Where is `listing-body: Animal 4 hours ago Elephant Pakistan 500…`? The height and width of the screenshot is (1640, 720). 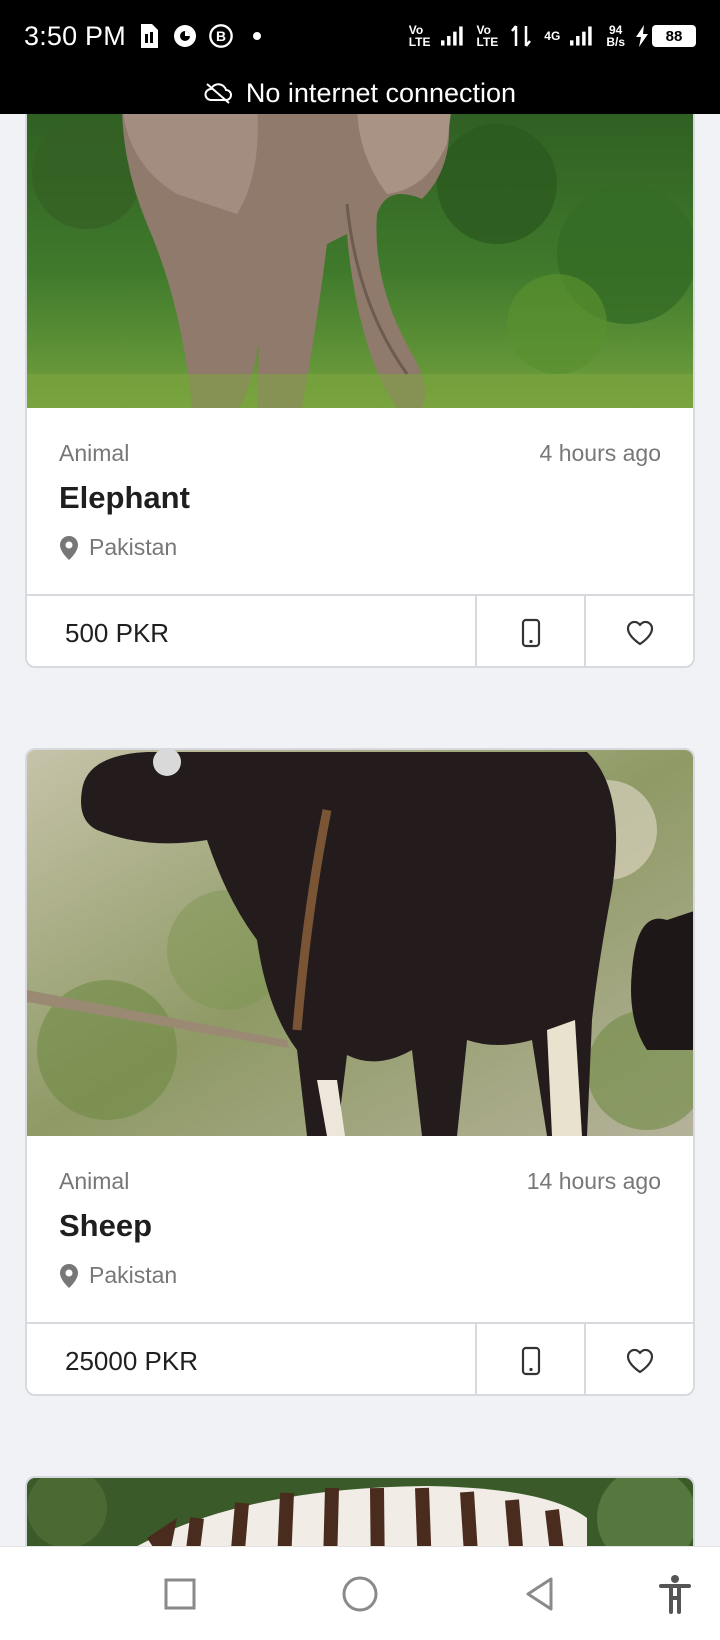
listing-body: Animal 4 hours ago Elephant Pakistan 500… is located at coordinates (360, 537).